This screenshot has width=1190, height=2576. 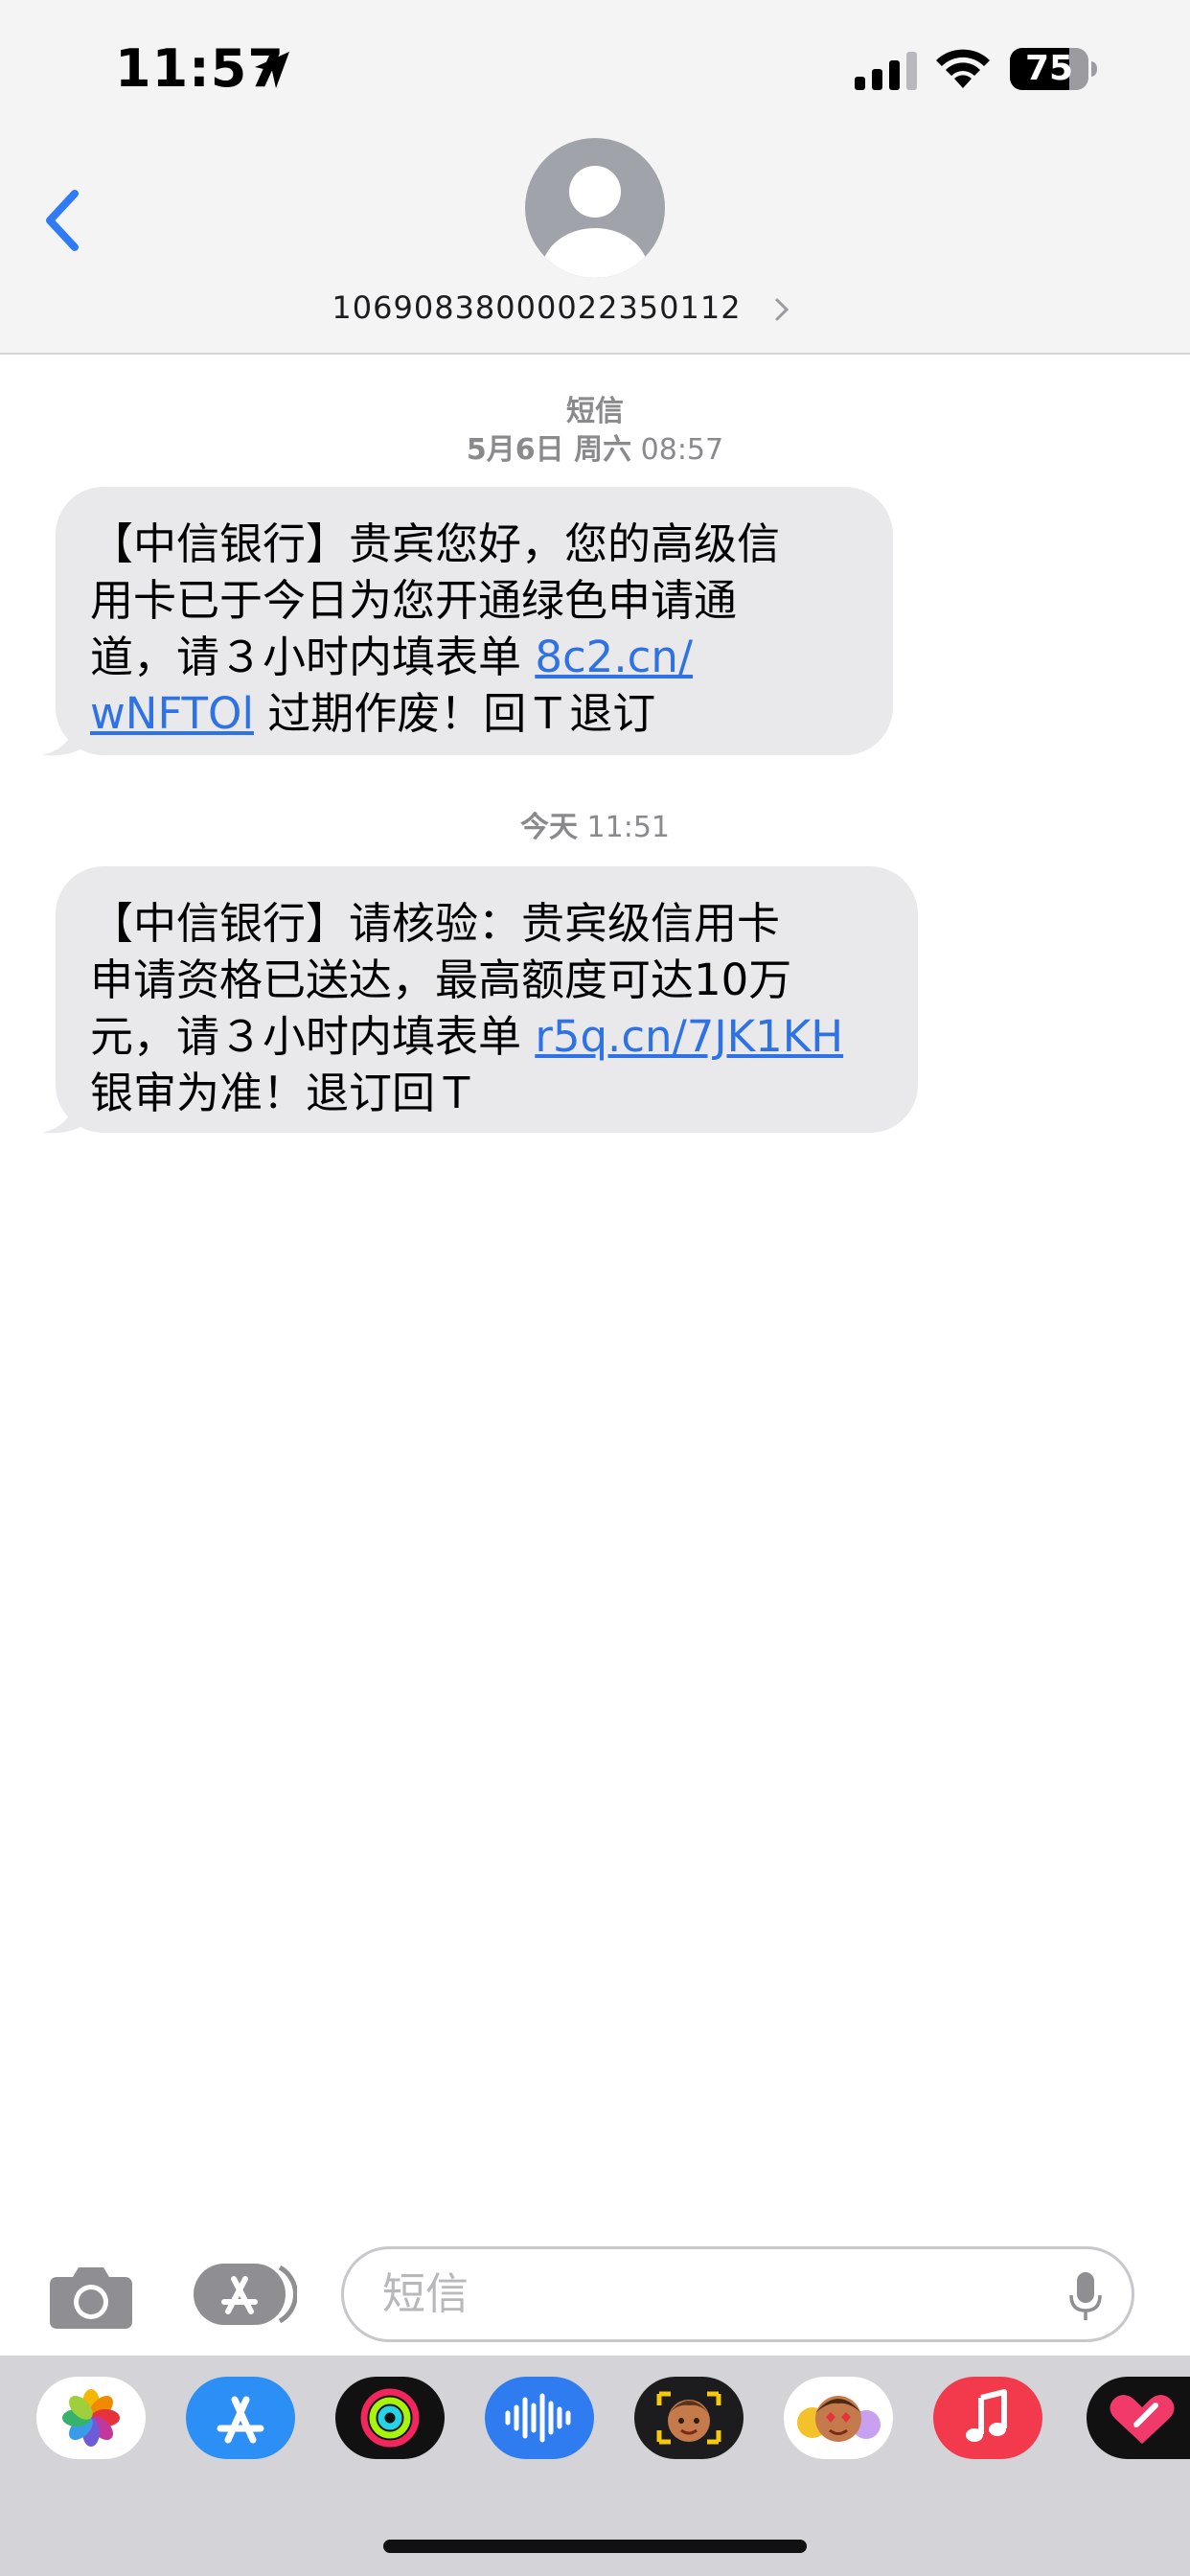 I want to click on home-indicator, so click(x=595, y=2546).